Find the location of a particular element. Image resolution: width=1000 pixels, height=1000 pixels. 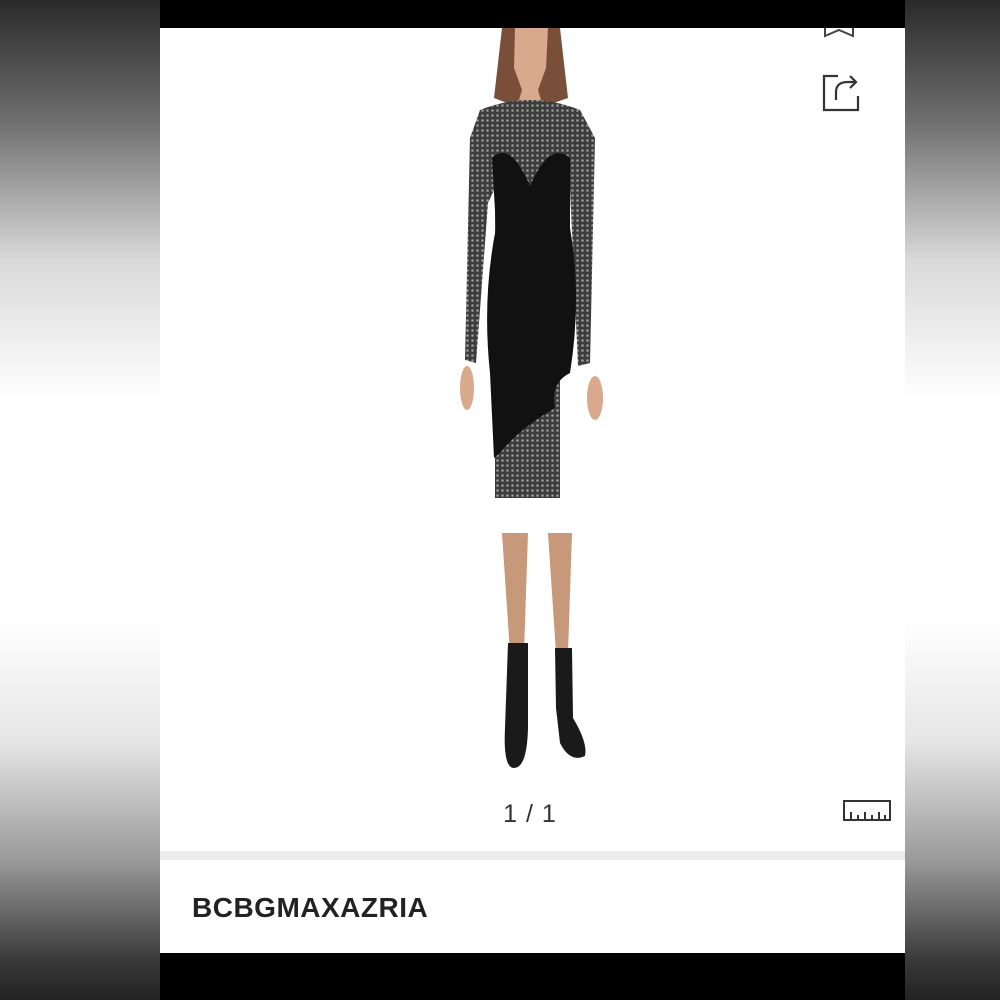

blurred-backdrop-right is located at coordinates (952, 500).